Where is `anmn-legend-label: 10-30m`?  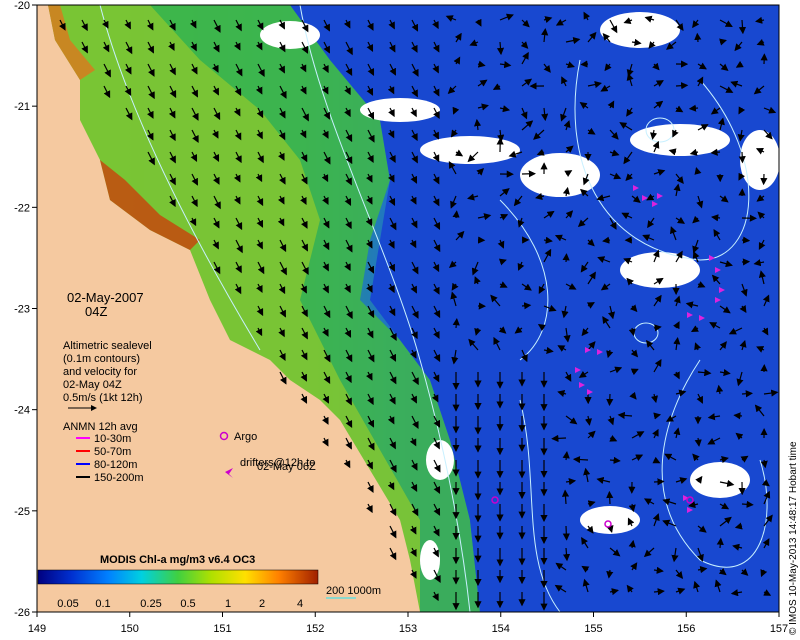 anmn-legend-label: 10-30m is located at coordinates (112, 439).